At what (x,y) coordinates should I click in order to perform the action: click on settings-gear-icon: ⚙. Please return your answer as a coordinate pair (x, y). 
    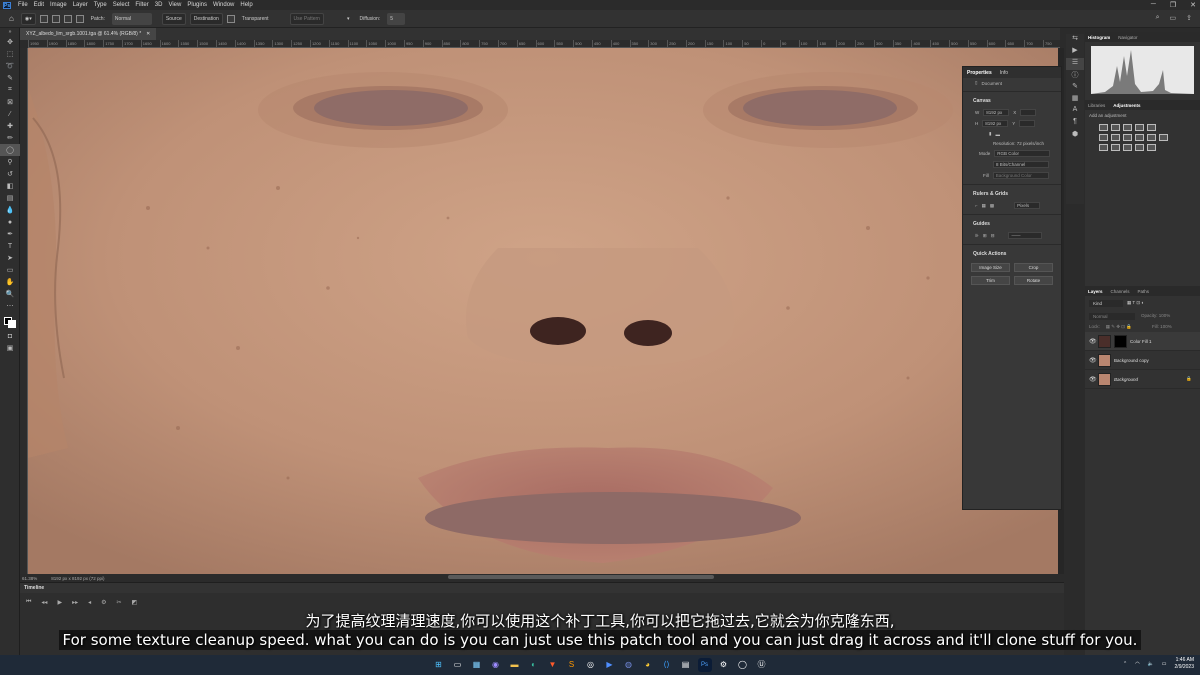
    Looking at the image, I should click on (103, 602).